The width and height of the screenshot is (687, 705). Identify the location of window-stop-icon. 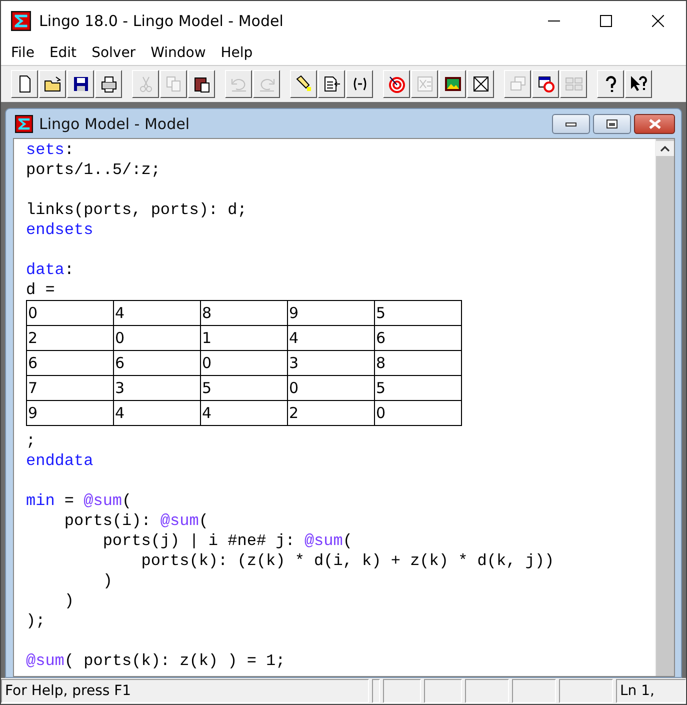
(545, 84).